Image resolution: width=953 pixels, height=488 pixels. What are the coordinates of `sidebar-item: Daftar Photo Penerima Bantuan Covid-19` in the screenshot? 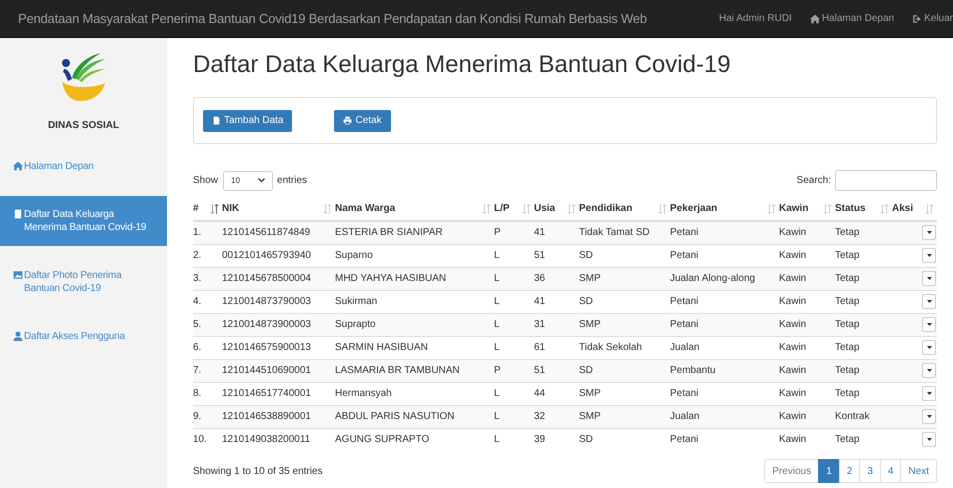 It's located at (83, 282).